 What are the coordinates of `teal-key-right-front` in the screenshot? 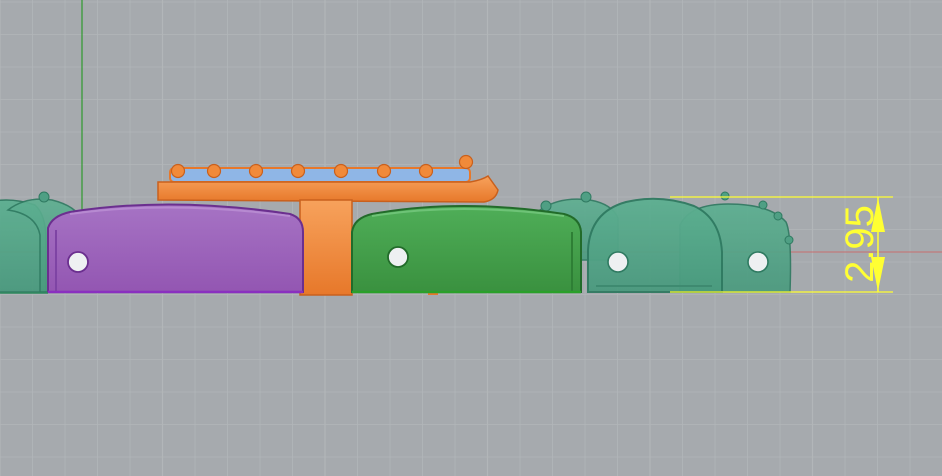 It's located at (655, 245).